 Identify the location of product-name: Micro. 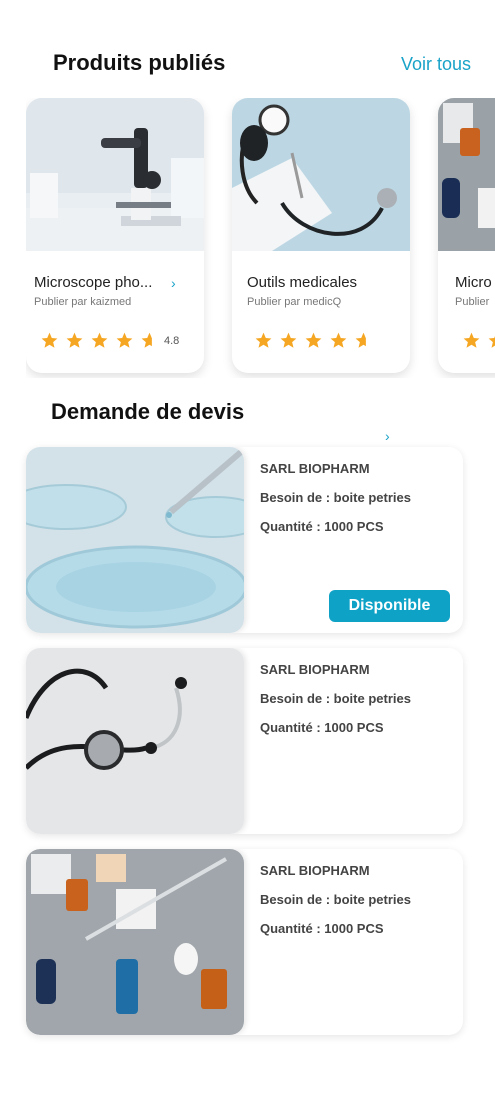
(473, 282).